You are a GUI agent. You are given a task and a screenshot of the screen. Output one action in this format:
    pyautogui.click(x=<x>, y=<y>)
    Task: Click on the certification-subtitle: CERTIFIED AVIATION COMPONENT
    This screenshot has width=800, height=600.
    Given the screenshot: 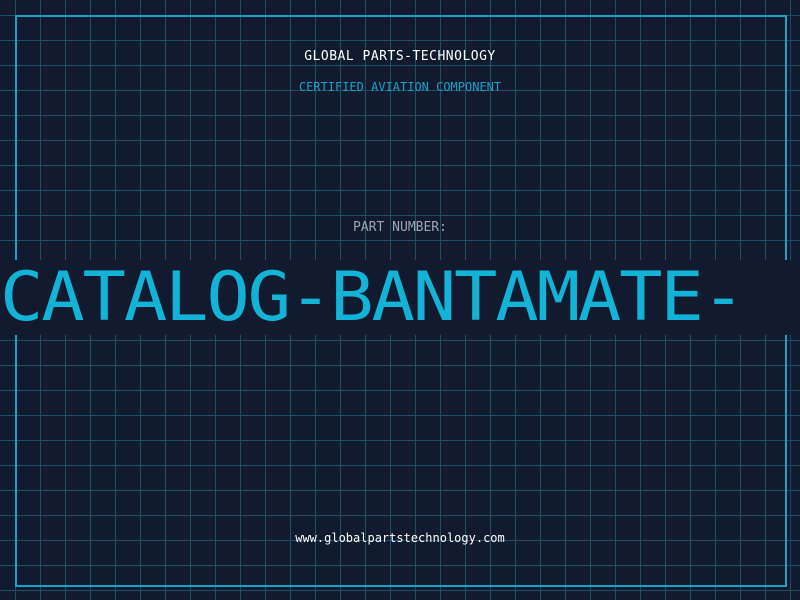 What is the action you would take?
    pyautogui.click(x=400, y=87)
    